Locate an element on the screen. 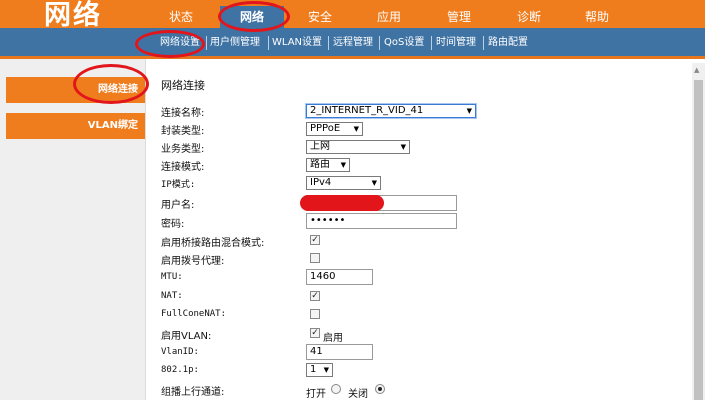 This screenshot has width=705, height=400. username-label: 用户名: is located at coordinates (178, 205).